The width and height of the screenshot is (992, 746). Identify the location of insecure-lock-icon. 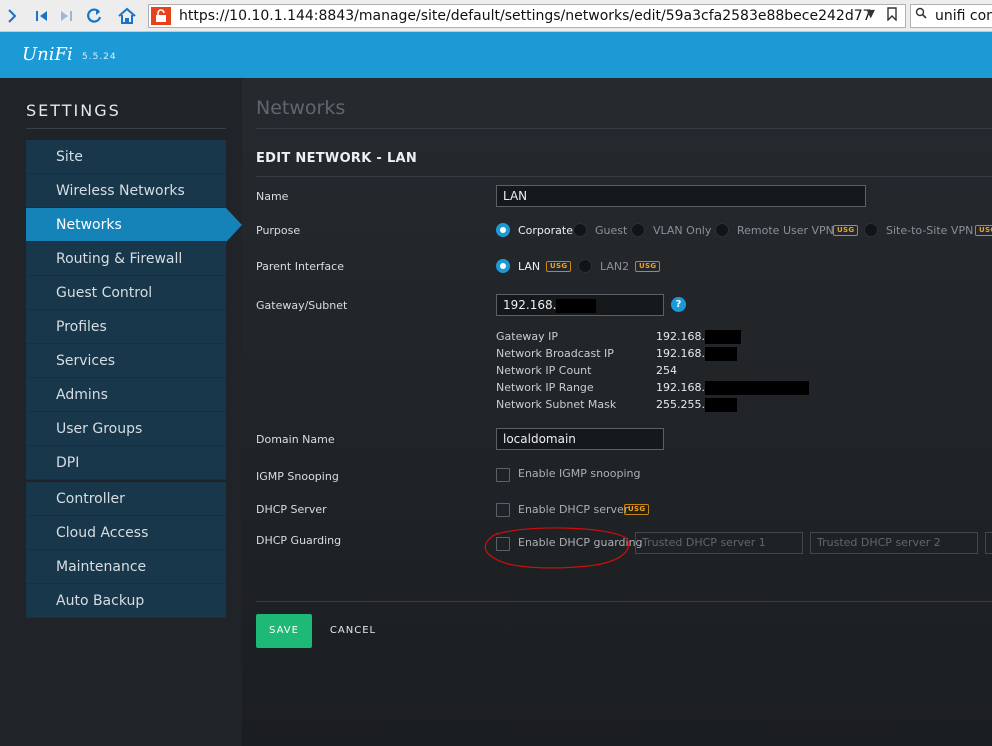
(161, 16).